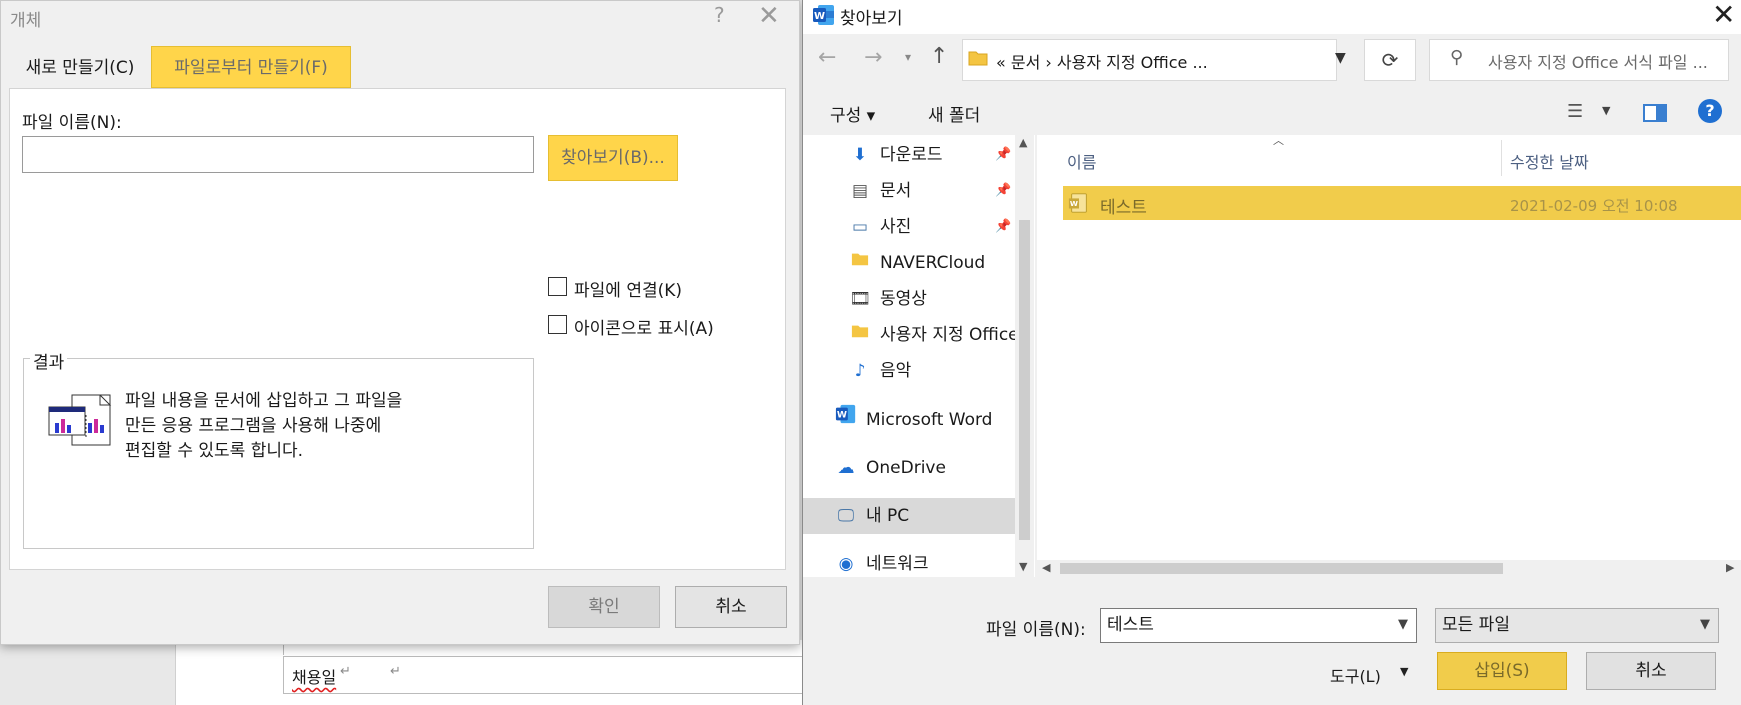 The height and width of the screenshot is (705, 1741). Describe the element at coordinates (846, 516) in the screenshot. I see `pc-icon: 🖵` at that location.